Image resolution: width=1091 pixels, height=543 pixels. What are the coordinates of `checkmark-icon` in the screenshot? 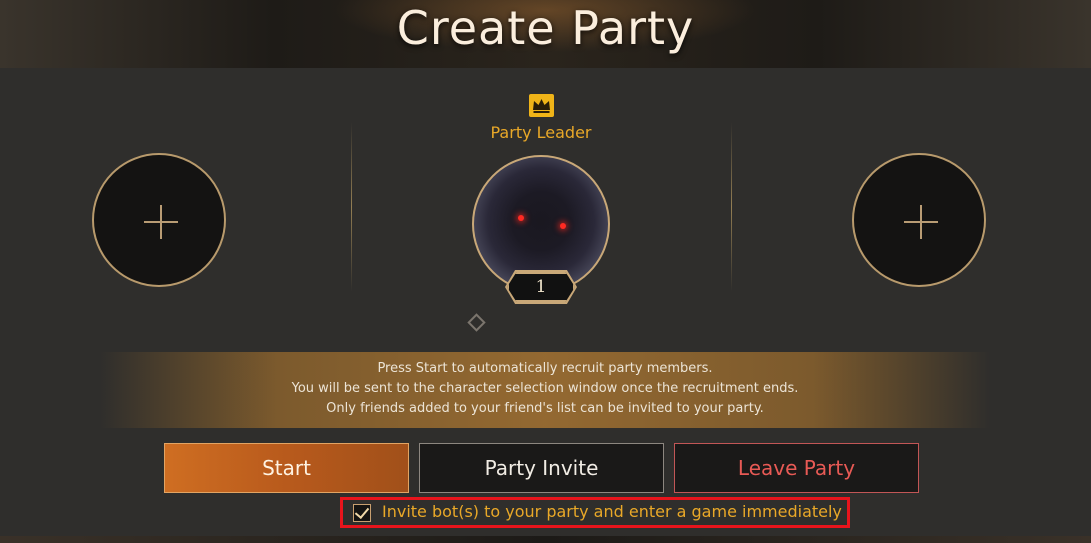 It's located at (362, 511).